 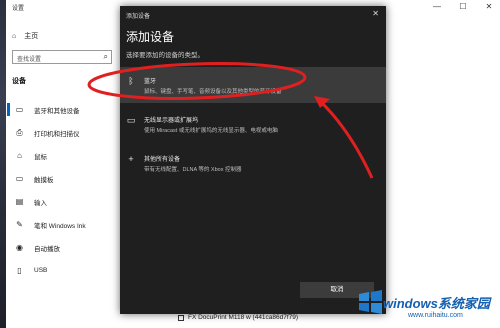 What do you see at coordinates (243, 317) in the screenshot?
I see `printer-name: FX DocuPrint M118 w (441ca86d7f79)` at bounding box center [243, 317].